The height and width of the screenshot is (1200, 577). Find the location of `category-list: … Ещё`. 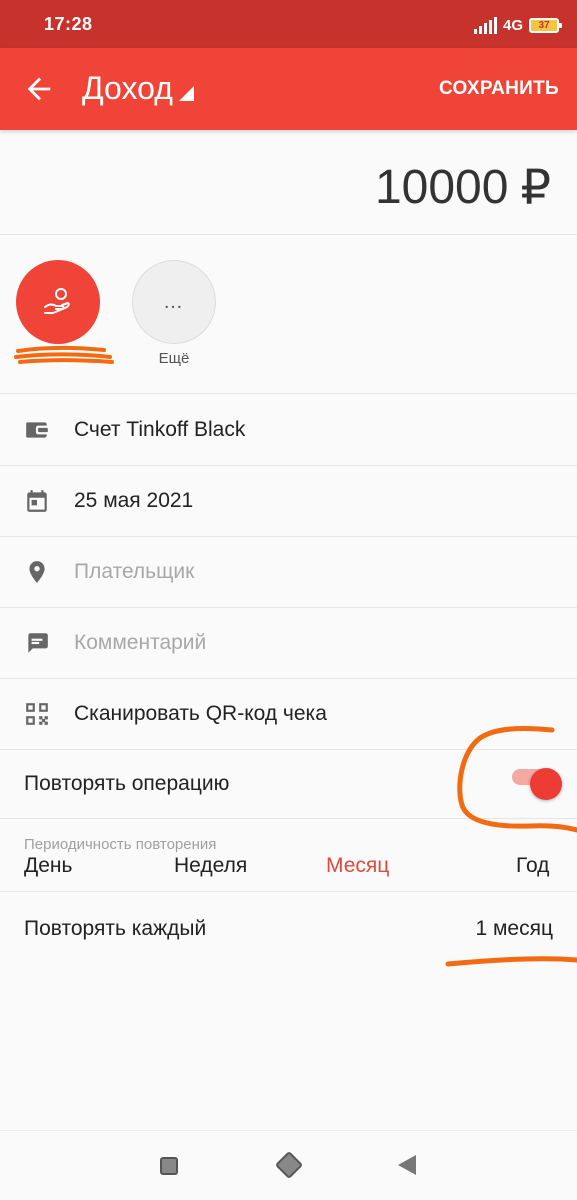

category-list: … Ещё is located at coordinates (288, 315).